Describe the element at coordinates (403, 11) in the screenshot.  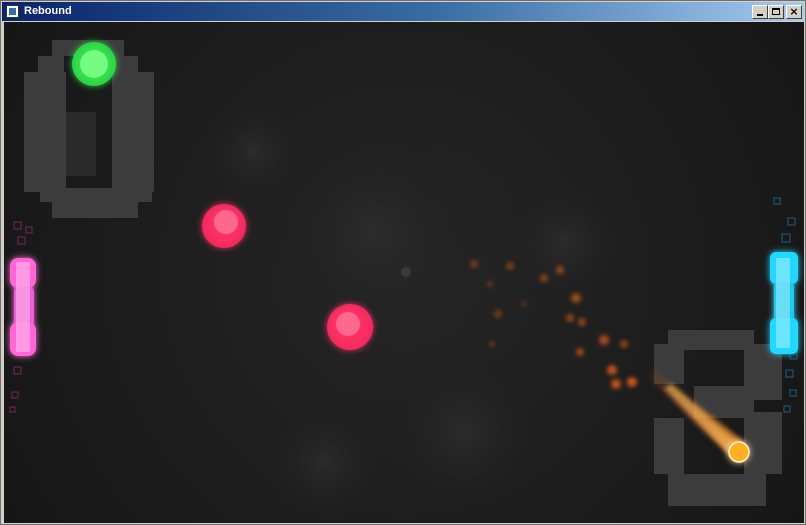
I see `title-bar: Rebound ×` at that location.